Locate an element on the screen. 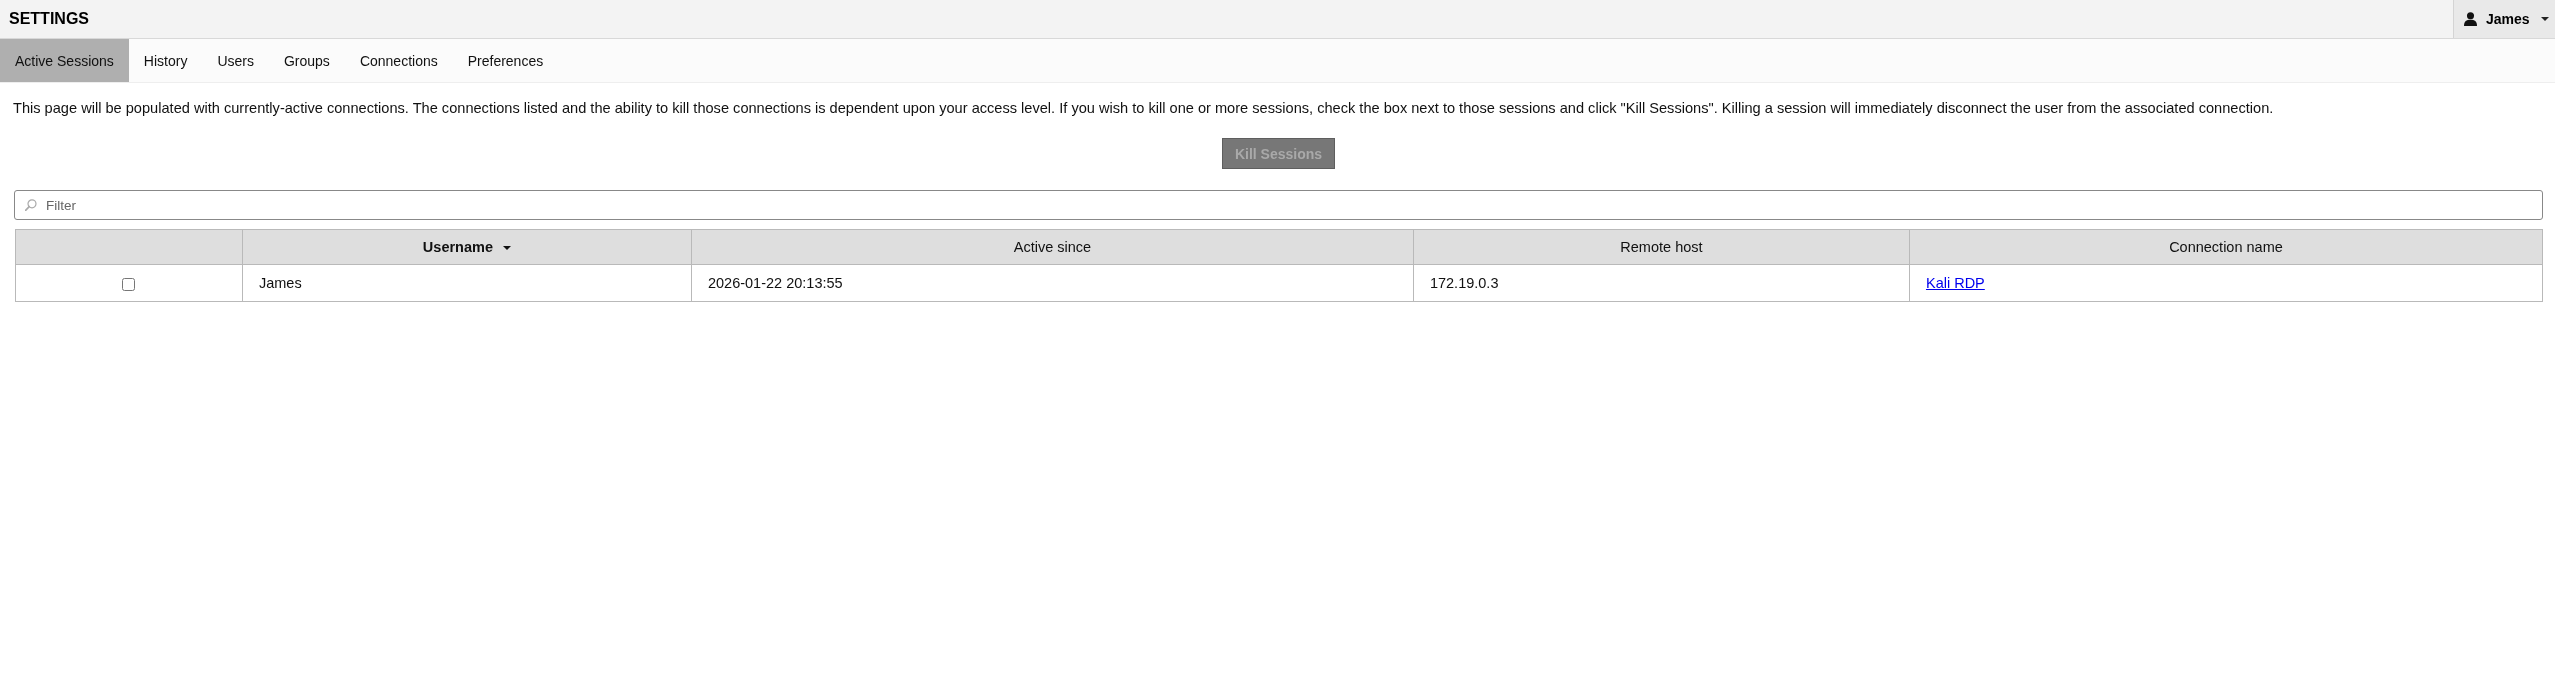 This screenshot has height=680, width=2555. column-header: Username is located at coordinates (467, 247).